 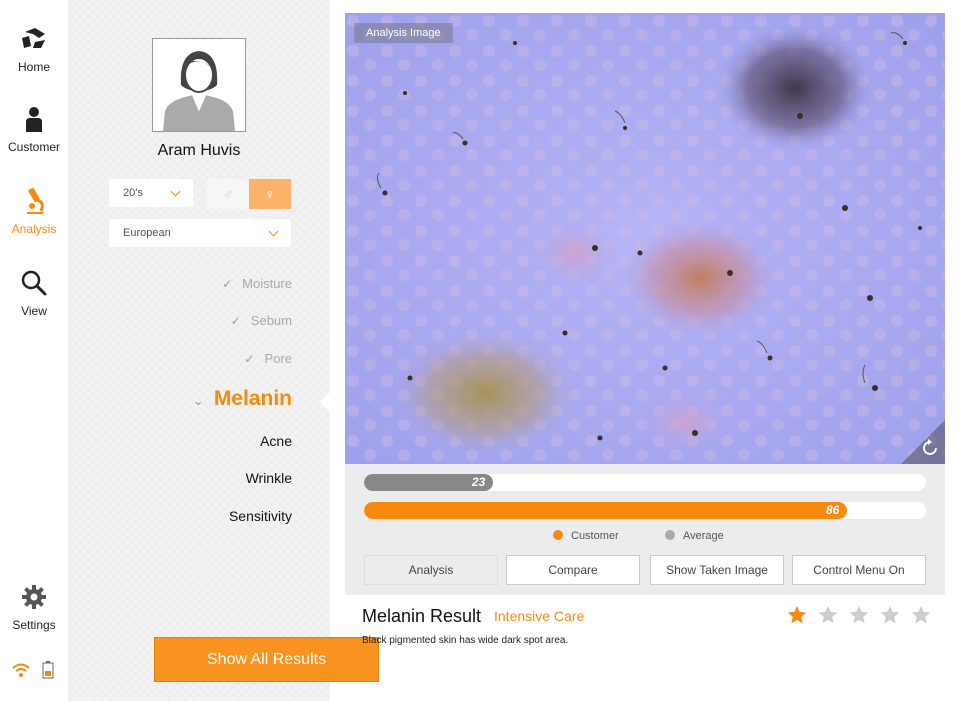 What do you see at coordinates (431, 570) in the screenshot?
I see `analysis-button: Analysis` at bounding box center [431, 570].